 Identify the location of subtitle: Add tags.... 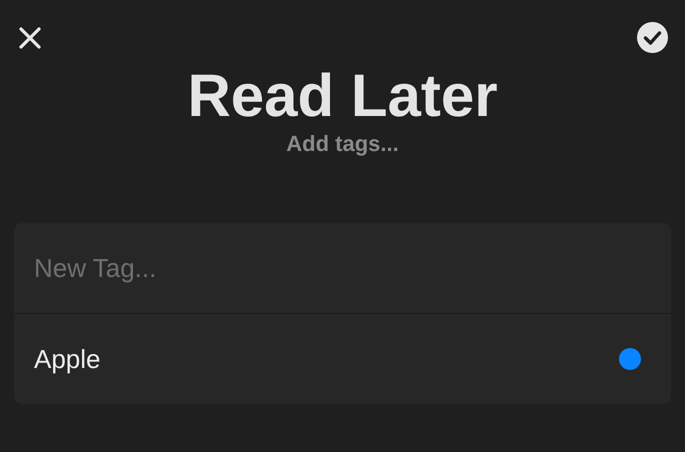
(342, 144).